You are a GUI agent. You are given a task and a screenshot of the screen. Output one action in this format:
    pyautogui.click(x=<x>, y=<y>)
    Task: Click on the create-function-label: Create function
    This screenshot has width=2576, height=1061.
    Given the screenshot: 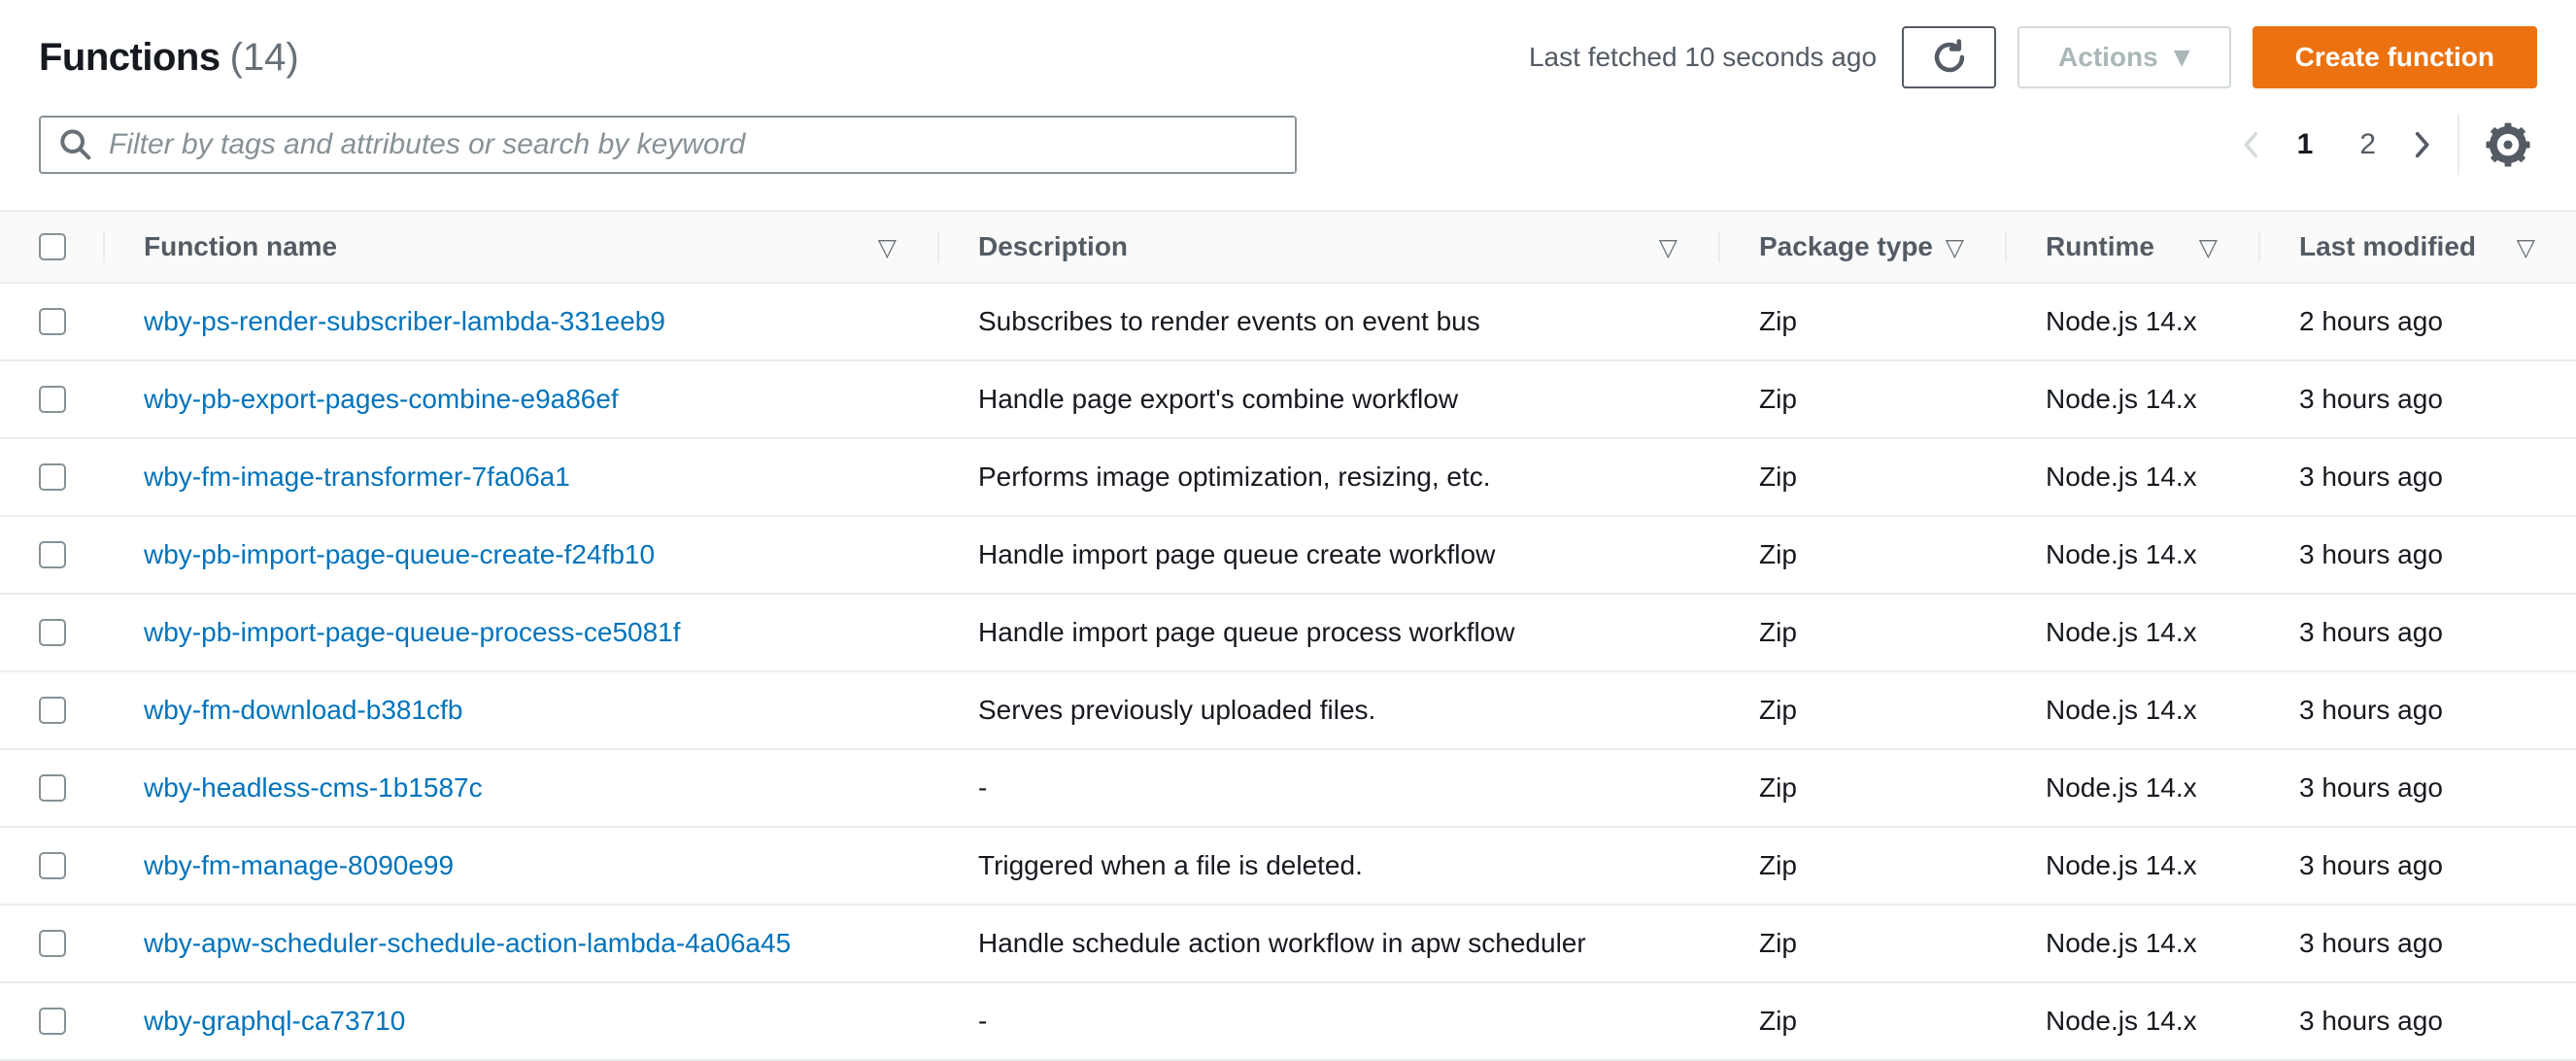 What is the action you would take?
    pyautogui.click(x=2394, y=57)
    